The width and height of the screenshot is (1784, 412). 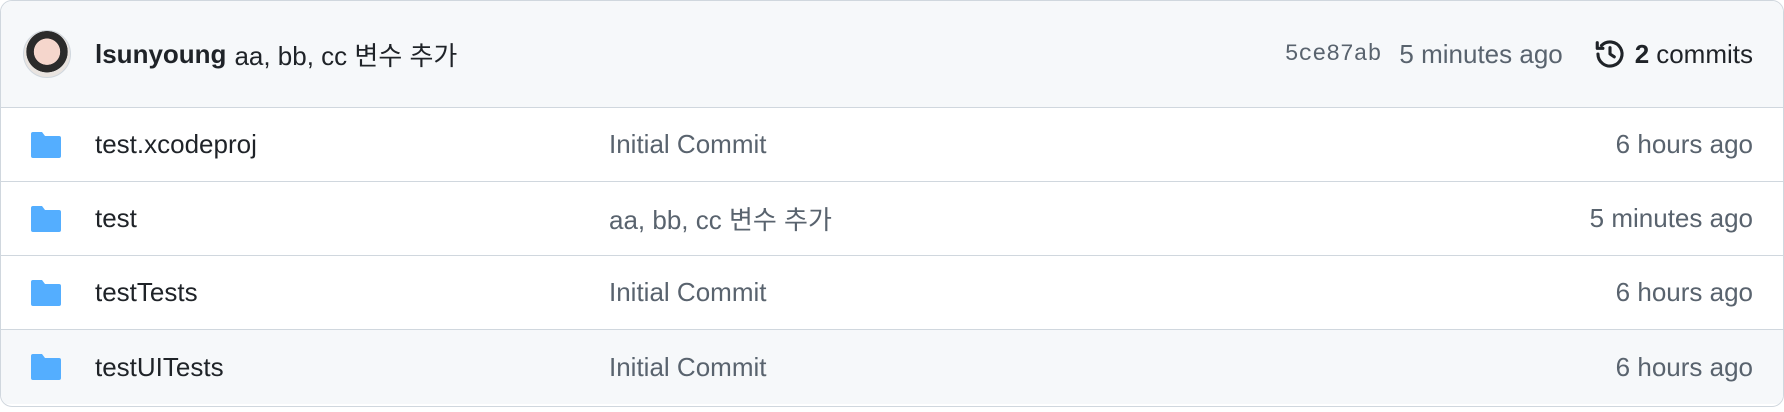 What do you see at coordinates (1099, 218) in the screenshot?
I see `file-commit-message: aa, bb, cc 변수 추가` at bounding box center [1099, 218].